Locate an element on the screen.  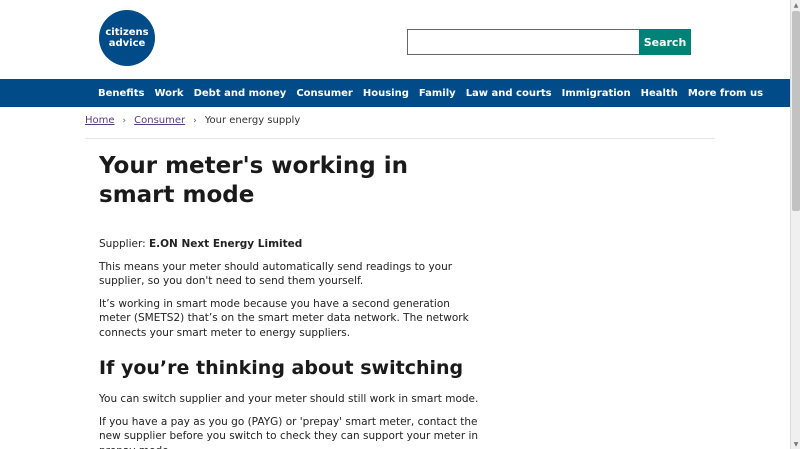
supplier-label: Supplier: is located at coordinates (124, 244).